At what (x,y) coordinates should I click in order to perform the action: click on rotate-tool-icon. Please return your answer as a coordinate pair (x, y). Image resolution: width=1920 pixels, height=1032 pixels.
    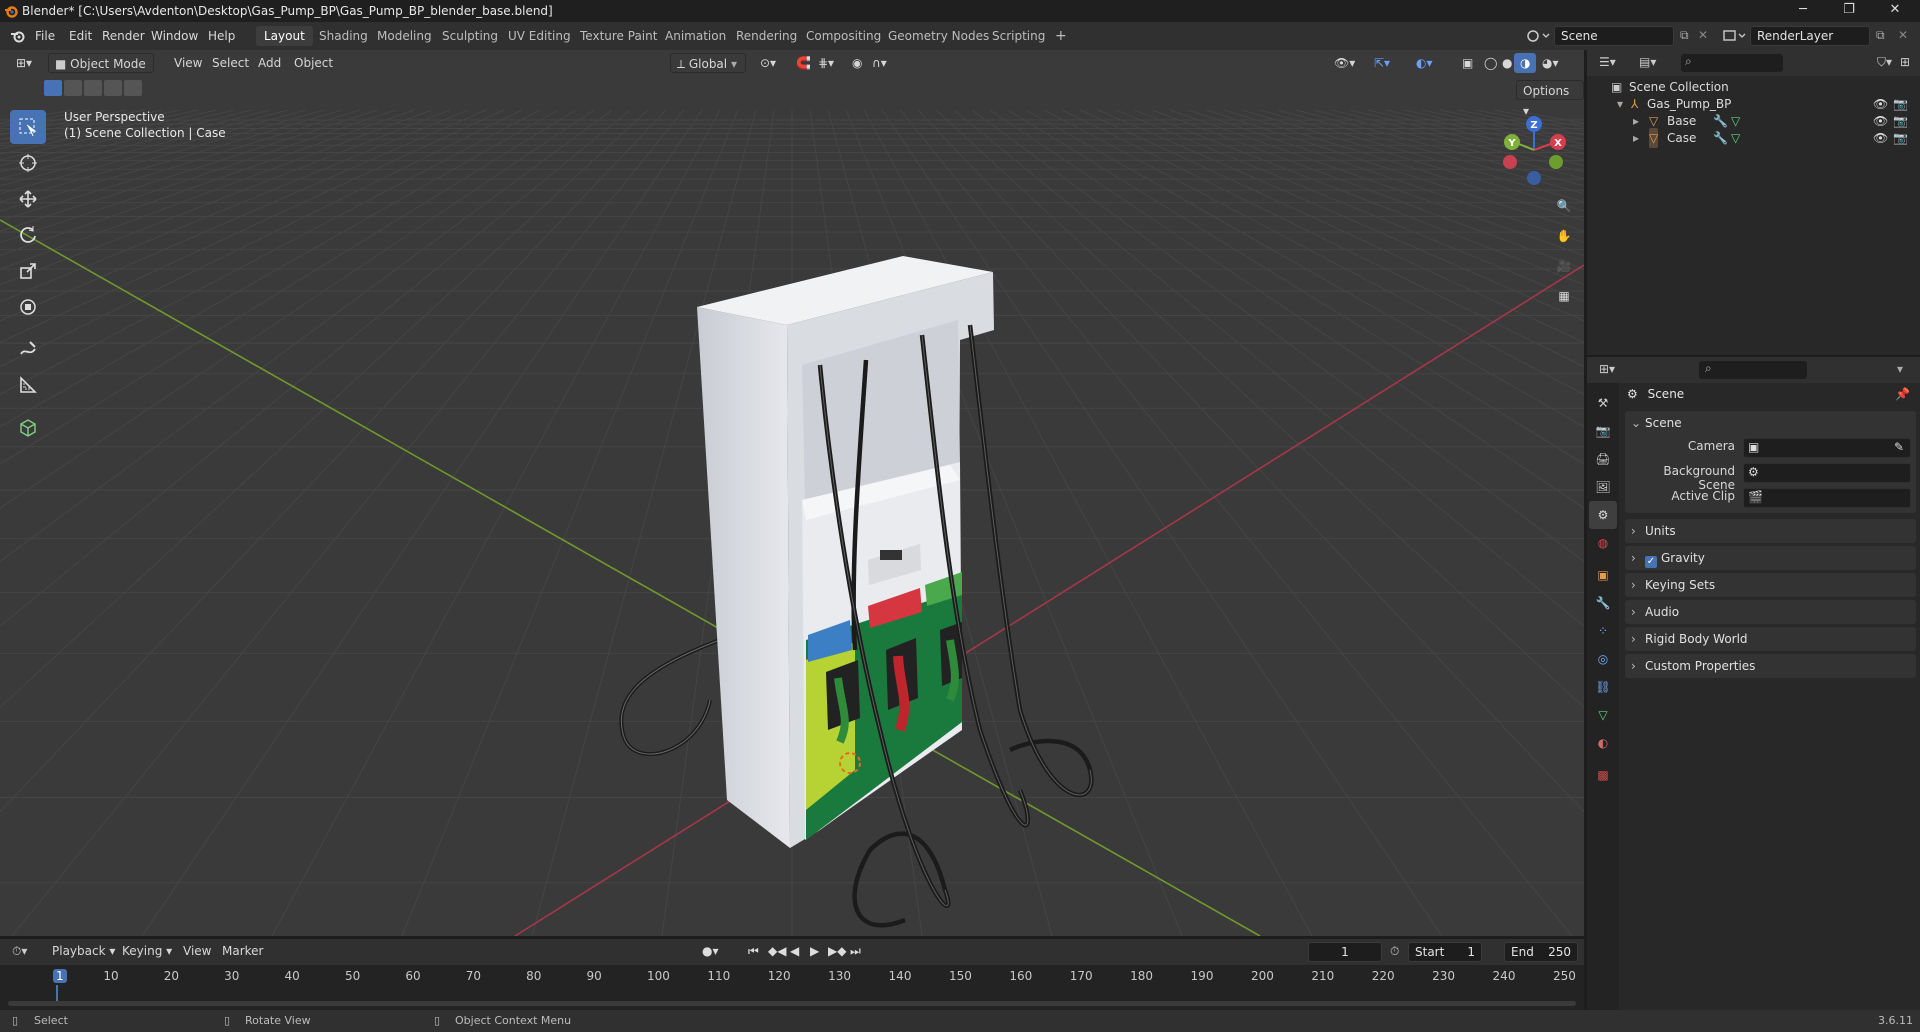
    Looking at the image, I should click on (28, 235).